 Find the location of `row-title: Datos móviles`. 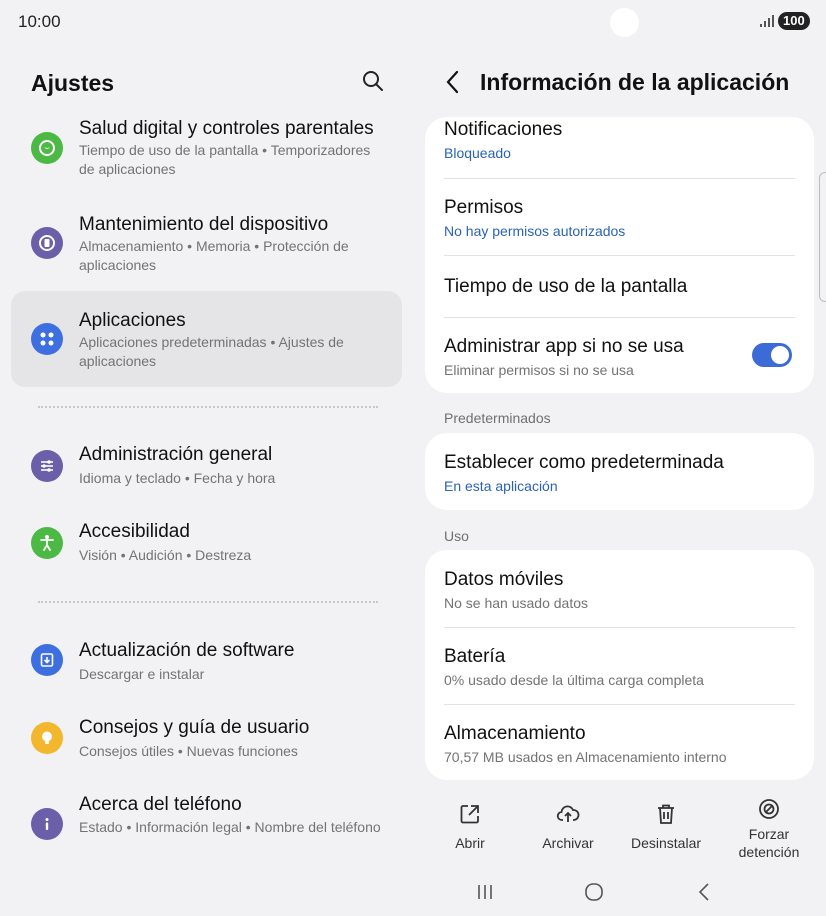

row-title: Datos móviles is located at coordinates (504, 579).